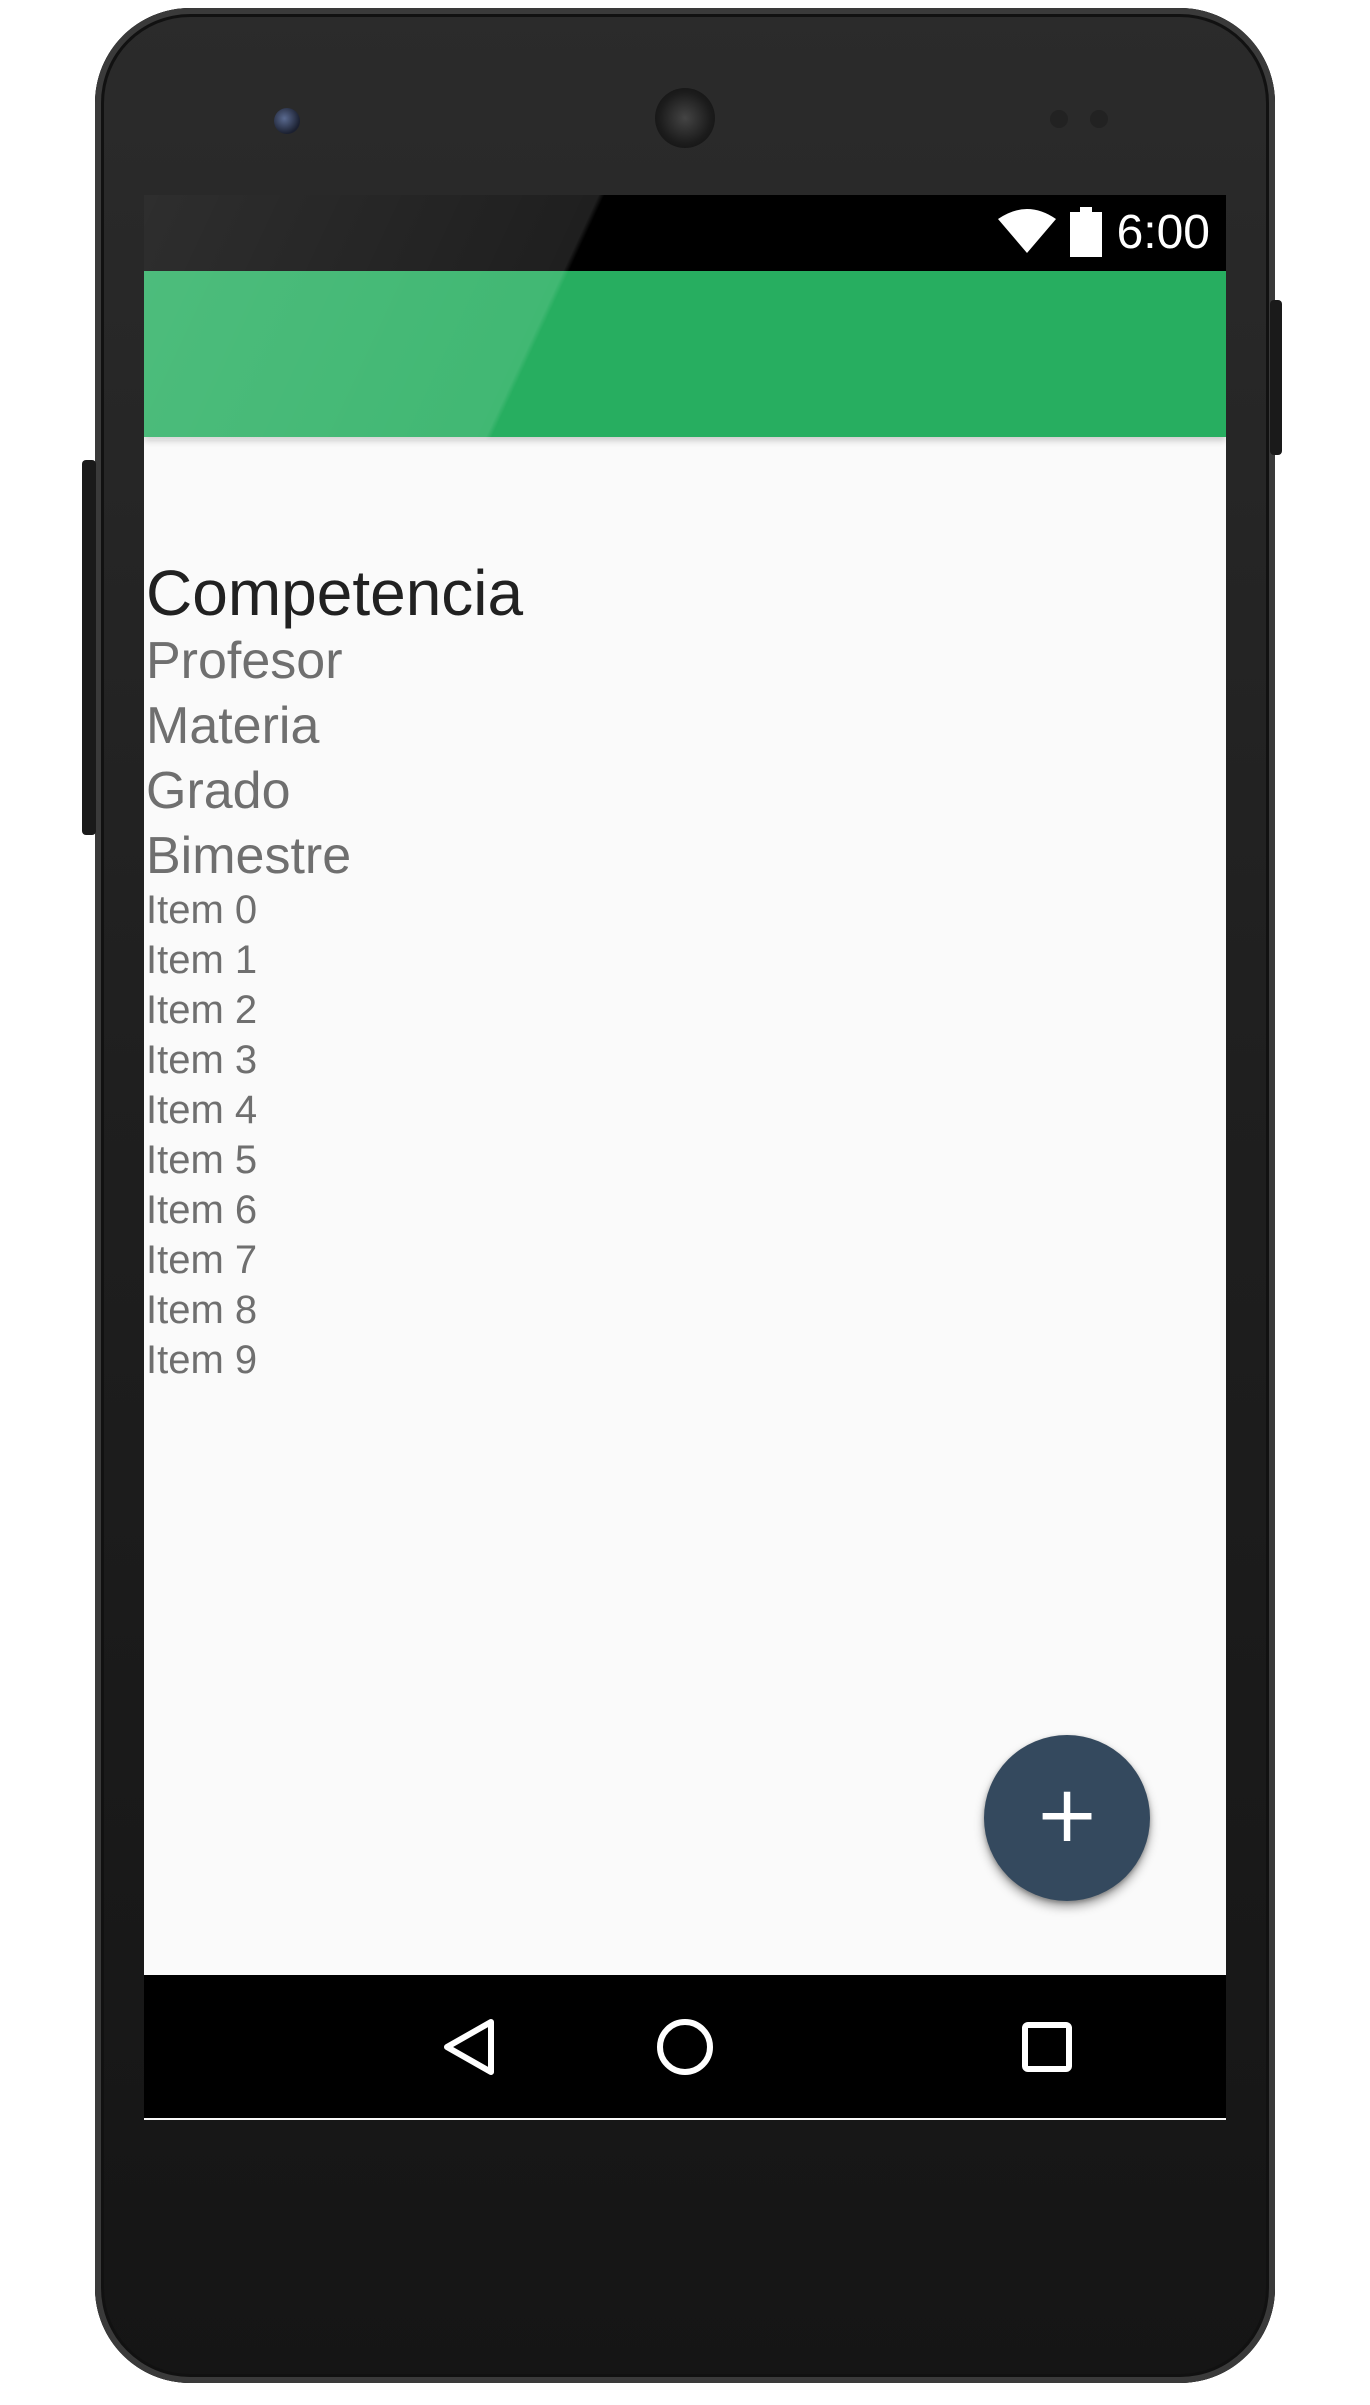 Image resolution: width=1370 pixels, height=2405 pixels. Describe the element at coordinates (201, 1260) in the screenshot. I see `list-item: Item 7` at that location.